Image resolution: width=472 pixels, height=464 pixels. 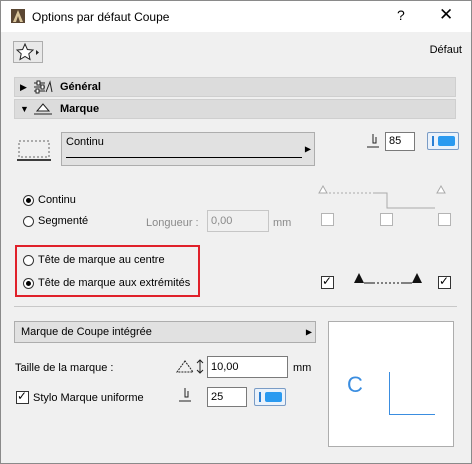 I want to click on line-pen-toggle, so click(x=443, y=141).